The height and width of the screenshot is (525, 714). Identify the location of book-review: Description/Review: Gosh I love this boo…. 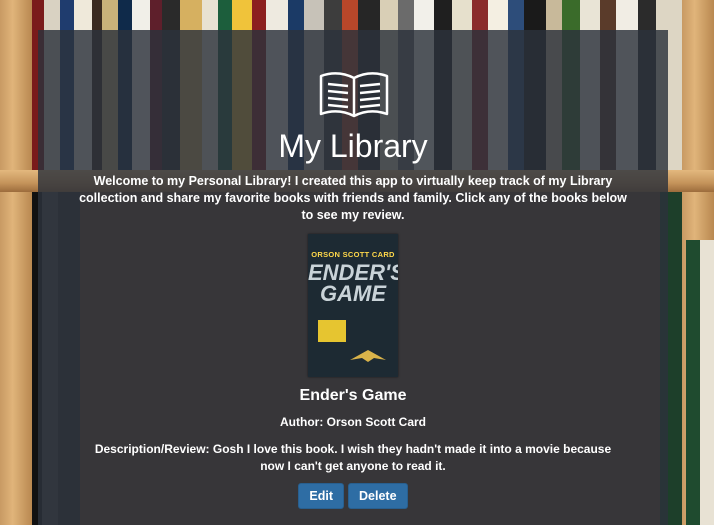
(353, 457).